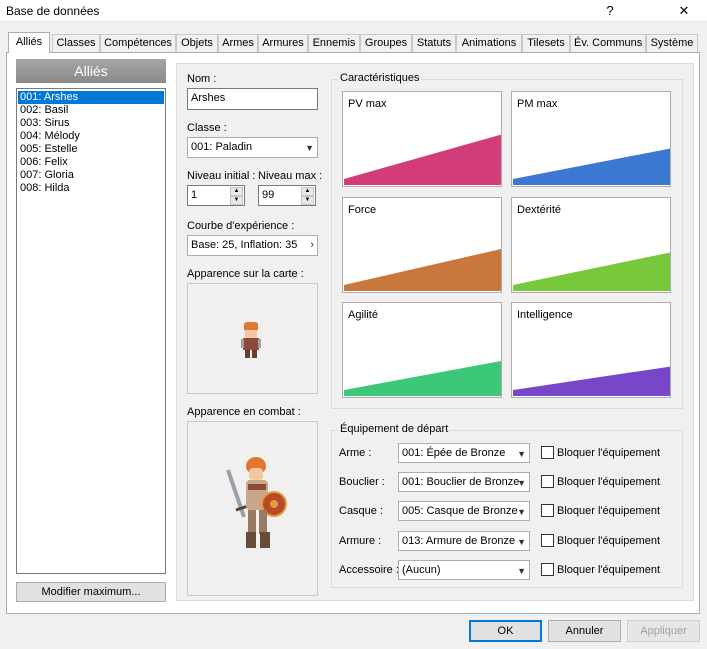 This screenshot has width=707, height=649. I want to click on chart-label: PM max, so click(537, 104).